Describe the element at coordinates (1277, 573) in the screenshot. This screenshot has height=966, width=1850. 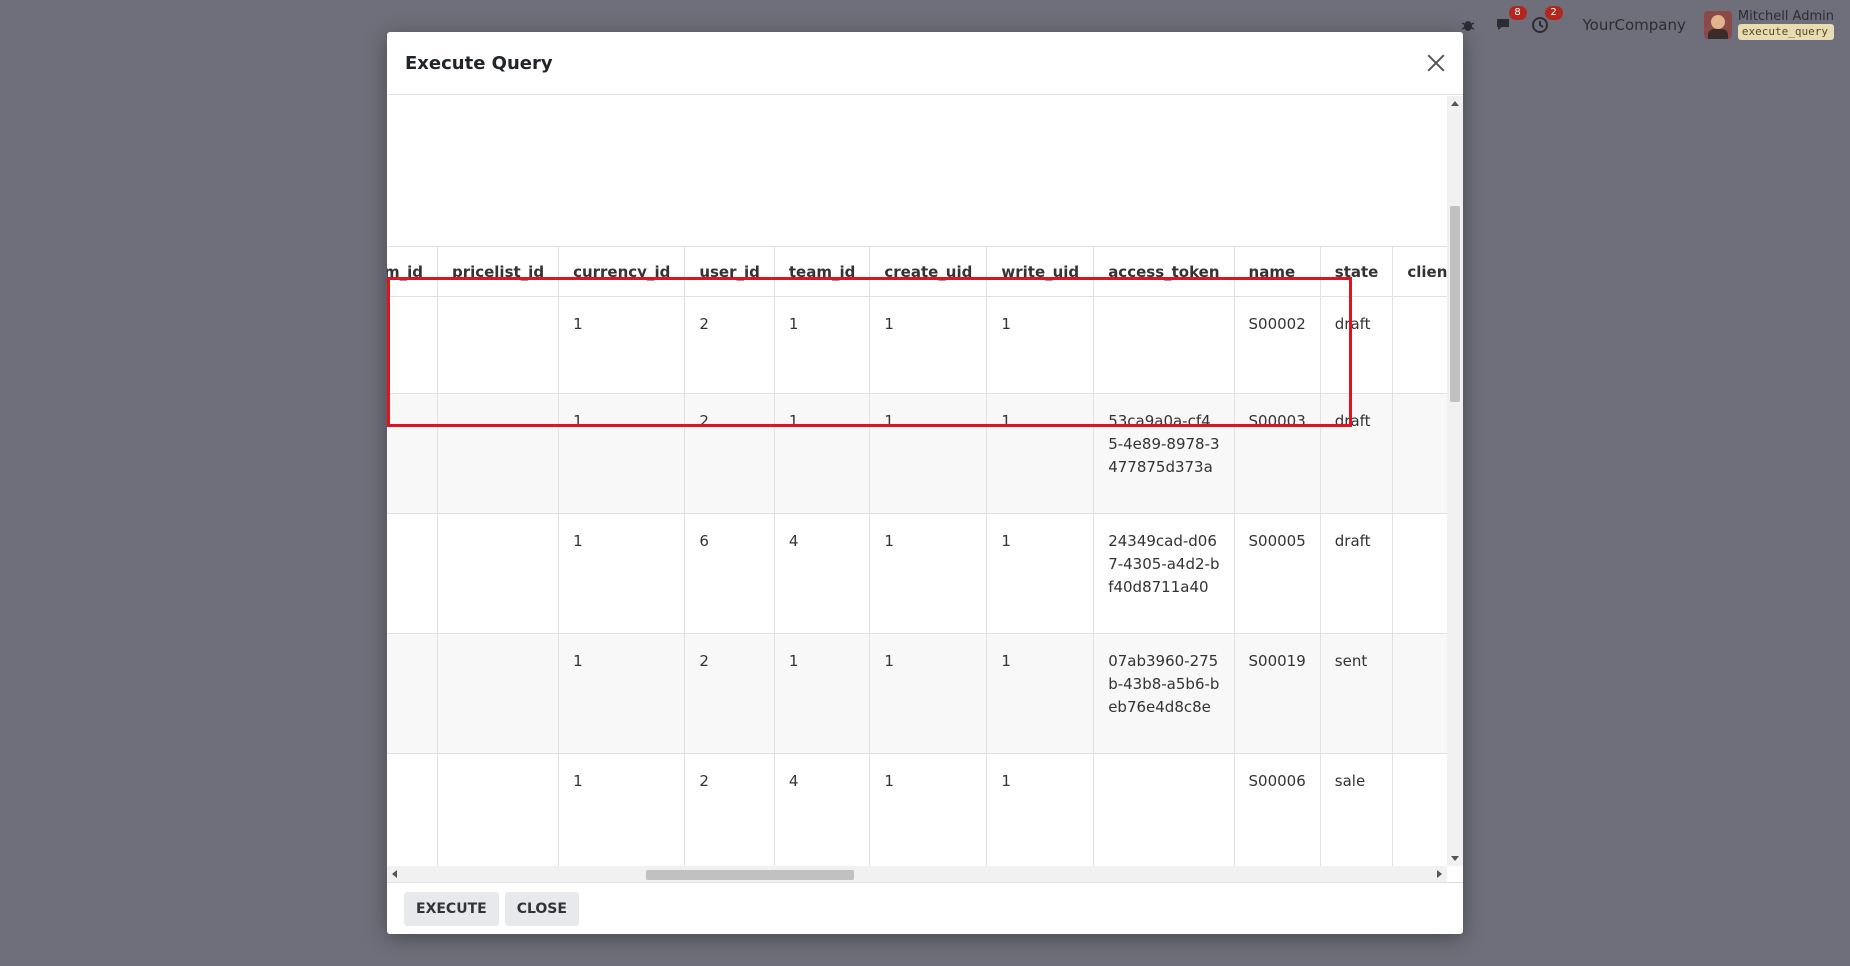
I see `table-cell: S00005` at that location.